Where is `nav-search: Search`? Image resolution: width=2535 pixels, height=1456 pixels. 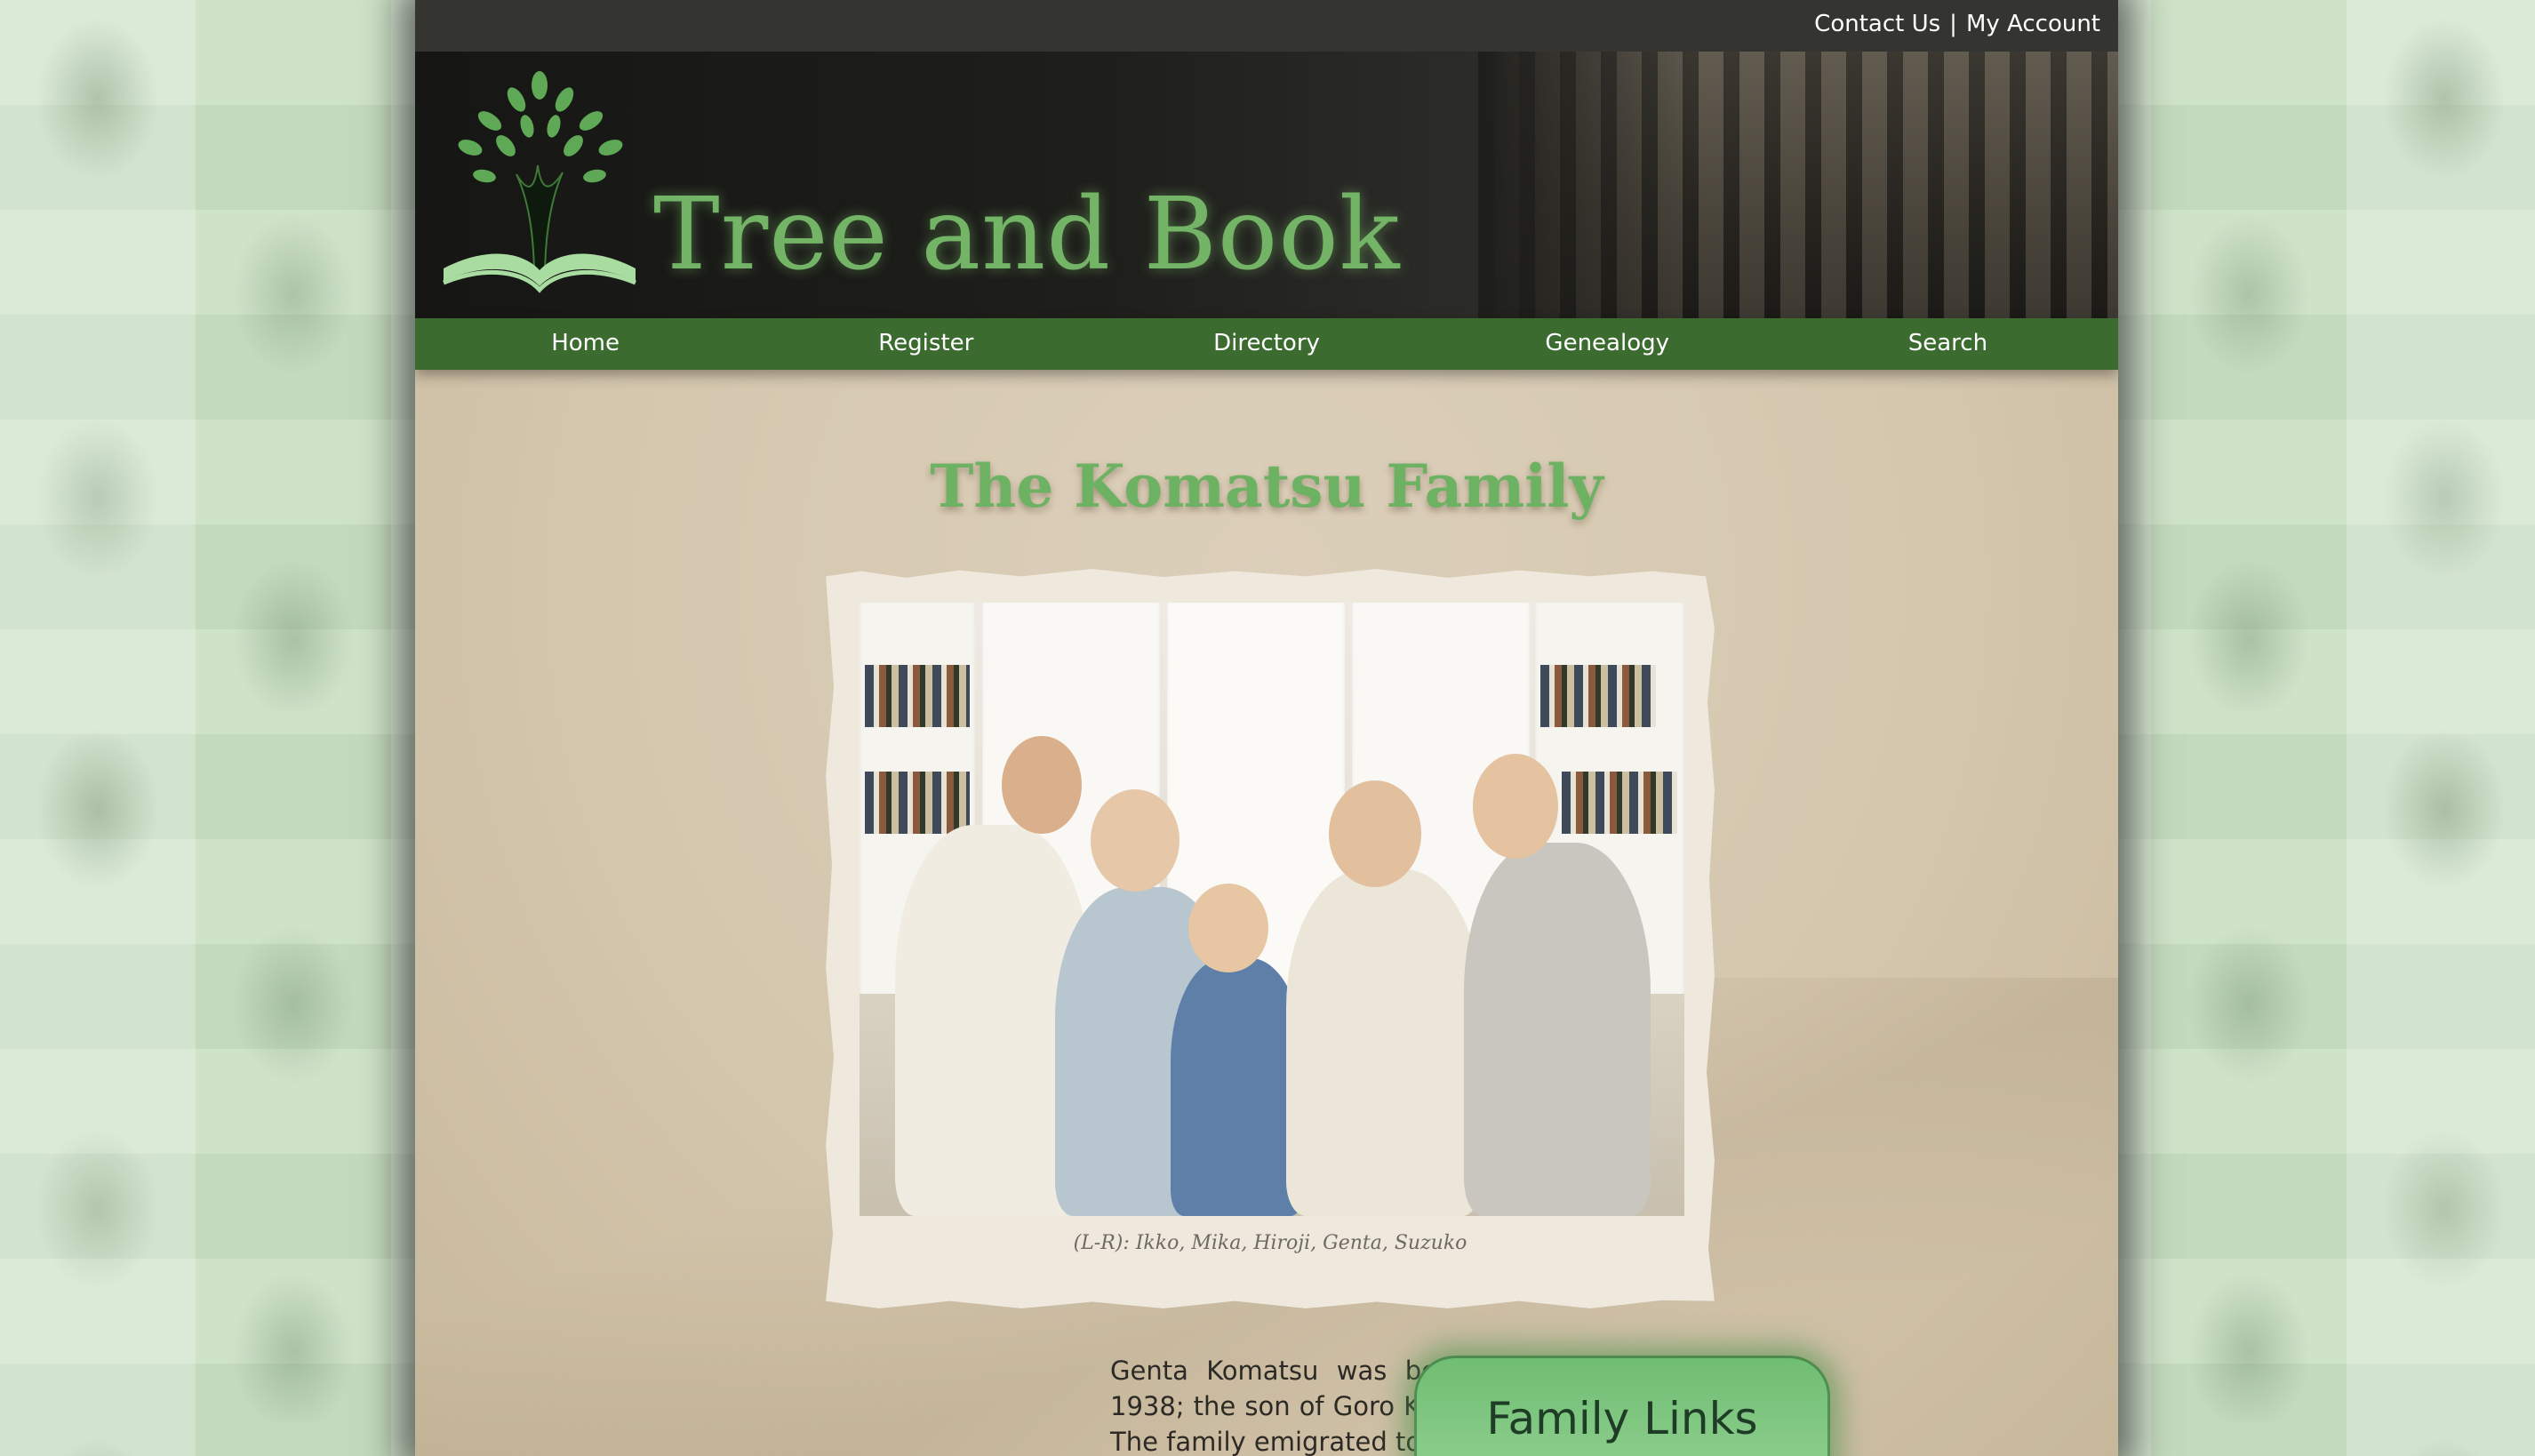
nav-search: Search is located at coordinates (1948, 344).